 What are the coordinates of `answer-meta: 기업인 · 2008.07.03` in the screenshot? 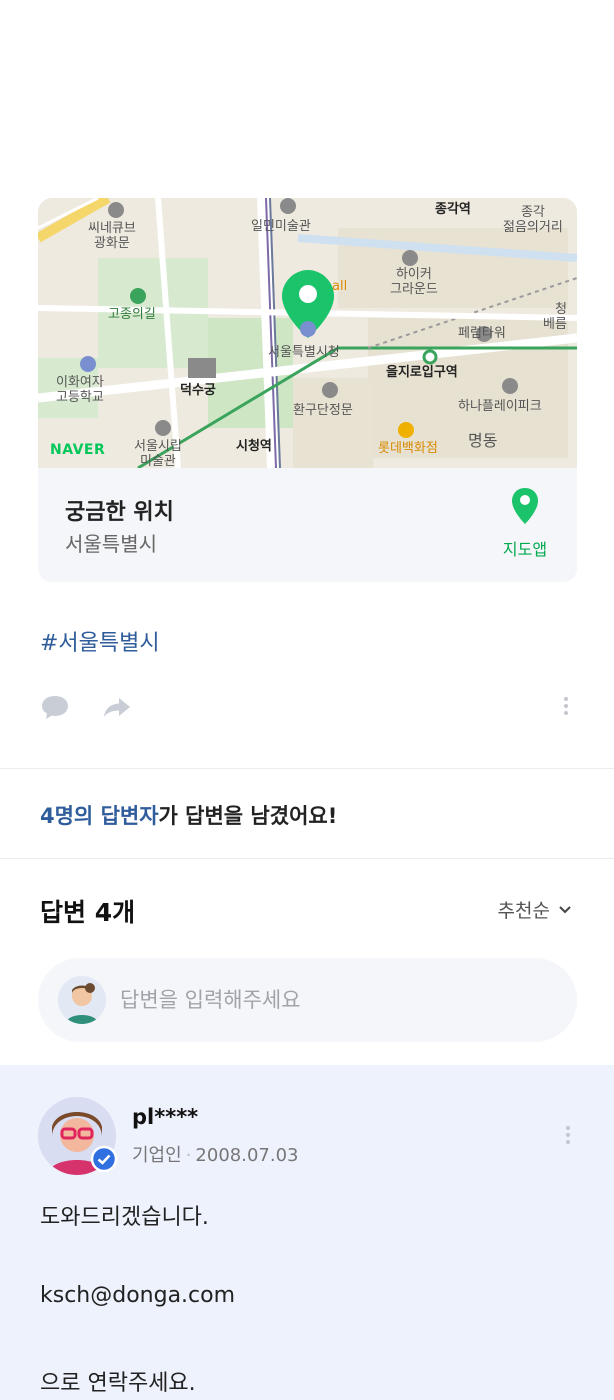 It's located at (215, 1155).